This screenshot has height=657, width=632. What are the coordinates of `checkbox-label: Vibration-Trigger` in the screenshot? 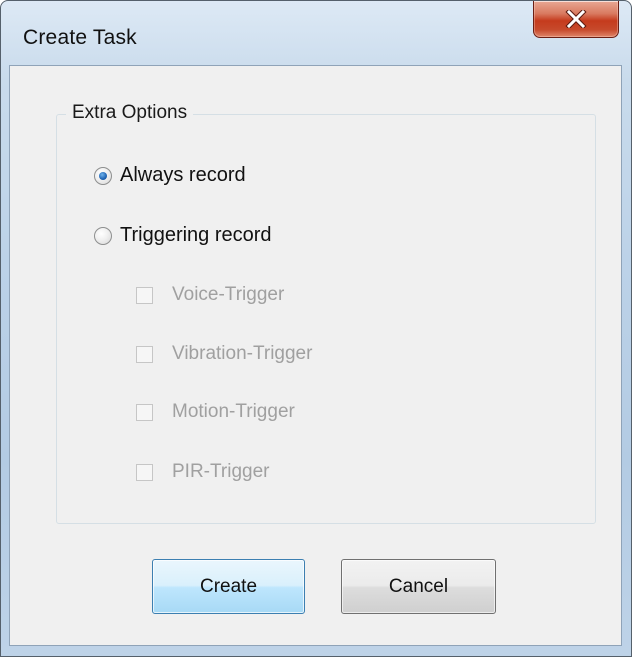 It's located at (242, 353).